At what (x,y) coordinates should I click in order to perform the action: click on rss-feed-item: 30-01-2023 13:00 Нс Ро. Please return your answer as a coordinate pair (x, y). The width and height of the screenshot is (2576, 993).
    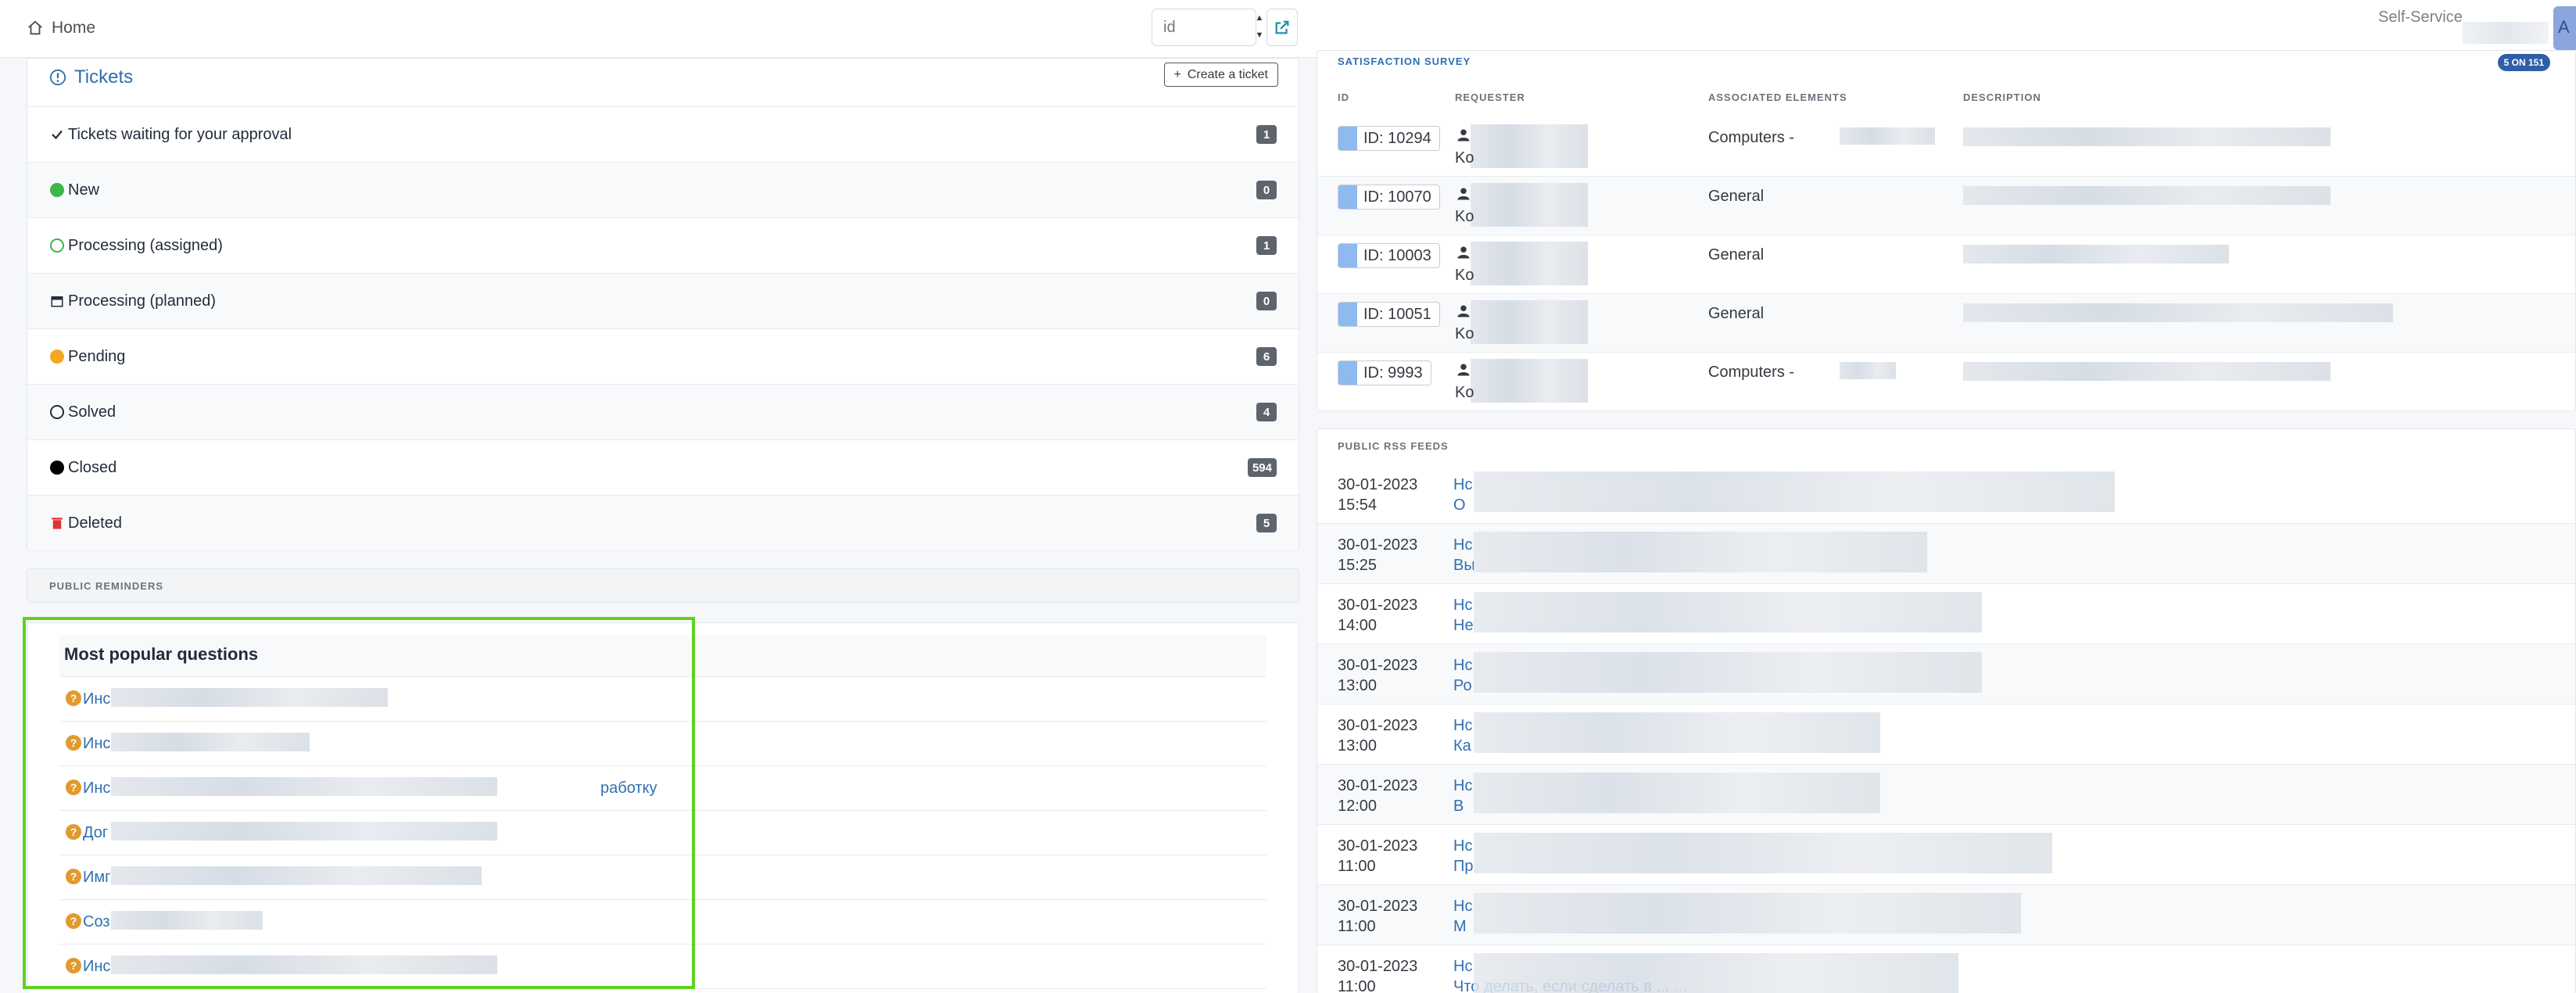
    Looking at the image, I should click on (1946, 674).